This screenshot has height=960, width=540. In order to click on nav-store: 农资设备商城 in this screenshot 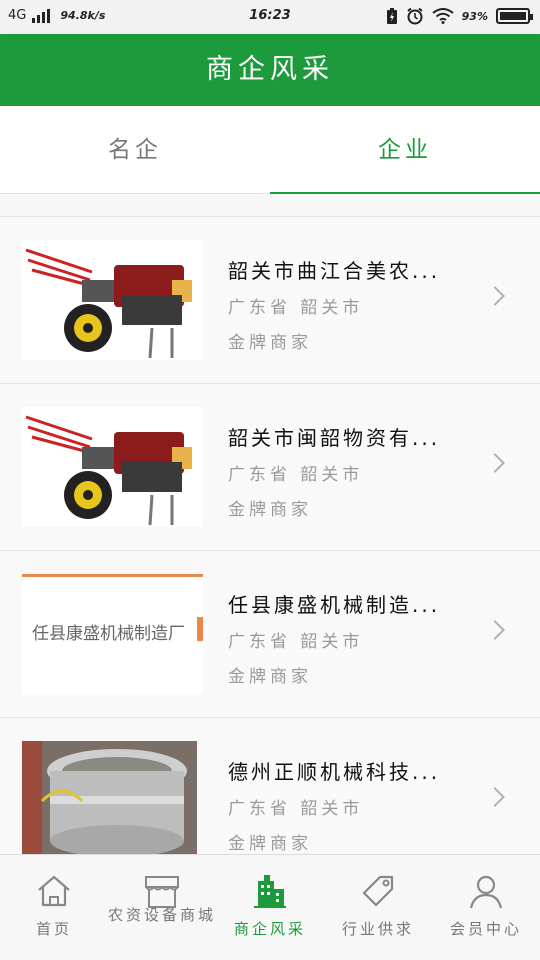, I will do `click(162, 907)`.